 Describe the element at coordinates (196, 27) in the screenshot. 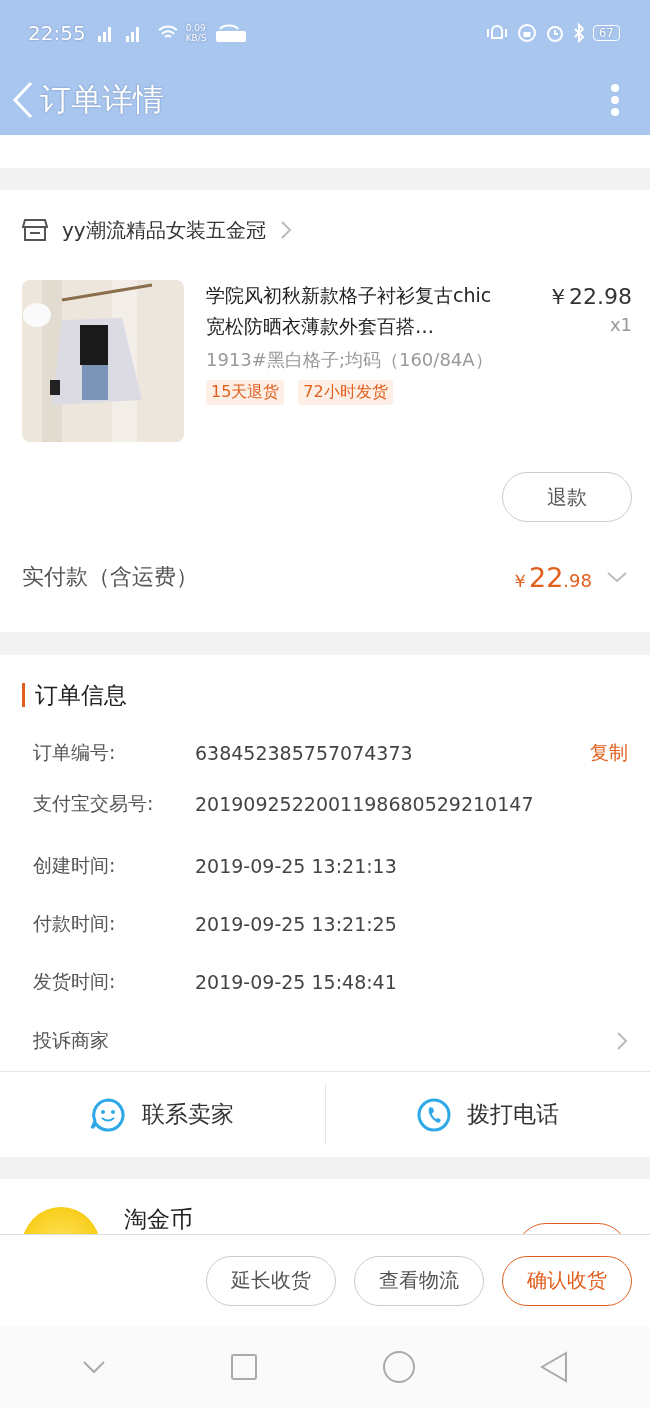

I see `net-speed: 0.09` at that location.